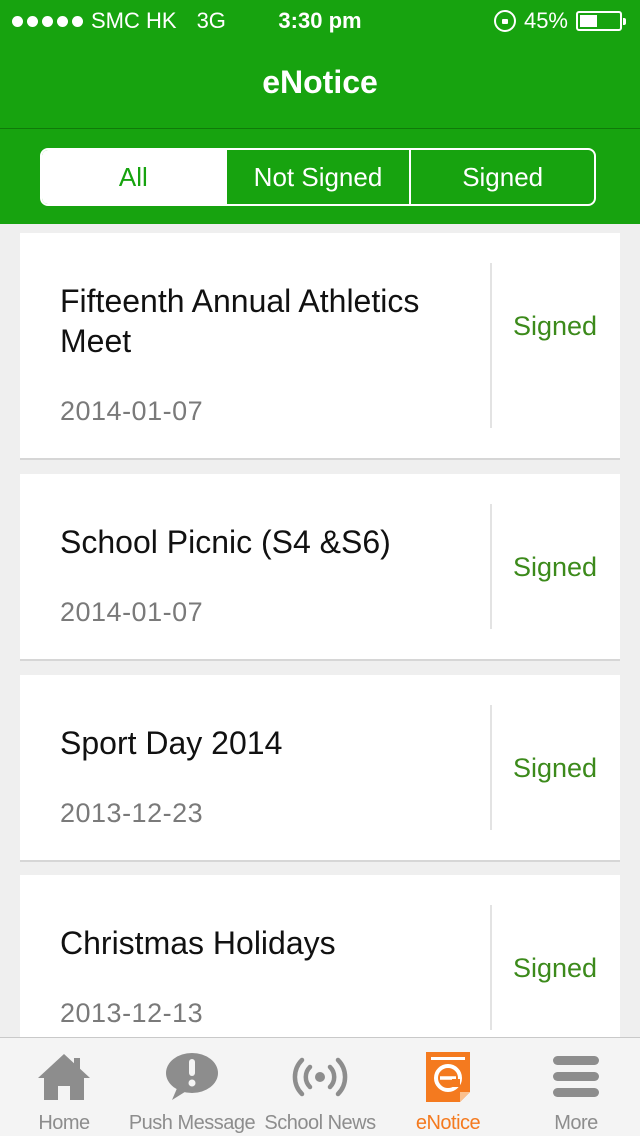  Describe the element at coordinates (491, 345) in the screenshot. I see `card-divider` at that location.